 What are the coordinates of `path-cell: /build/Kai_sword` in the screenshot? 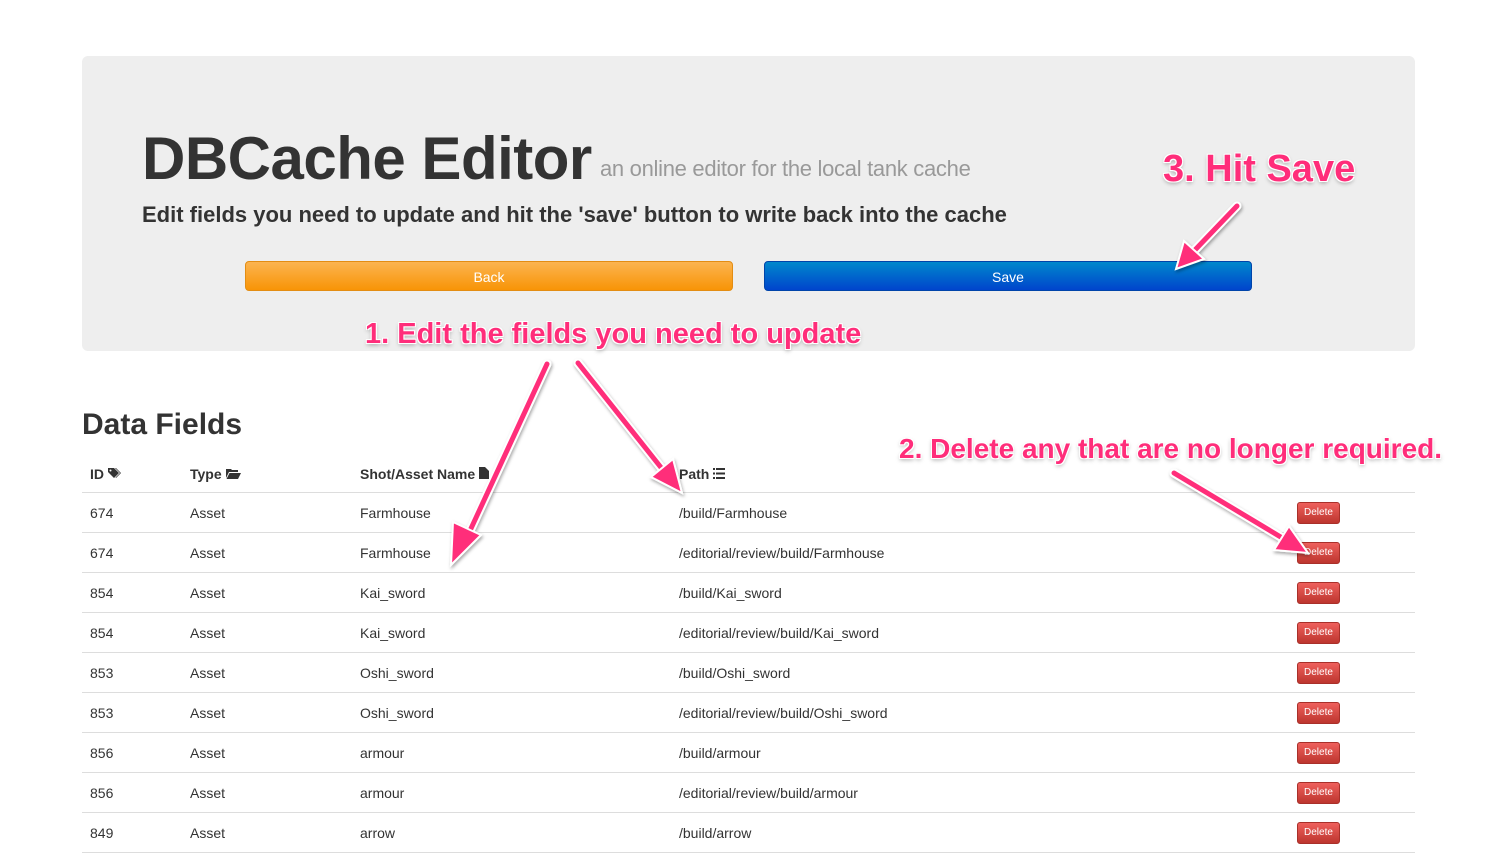 It's located at (979, 592).